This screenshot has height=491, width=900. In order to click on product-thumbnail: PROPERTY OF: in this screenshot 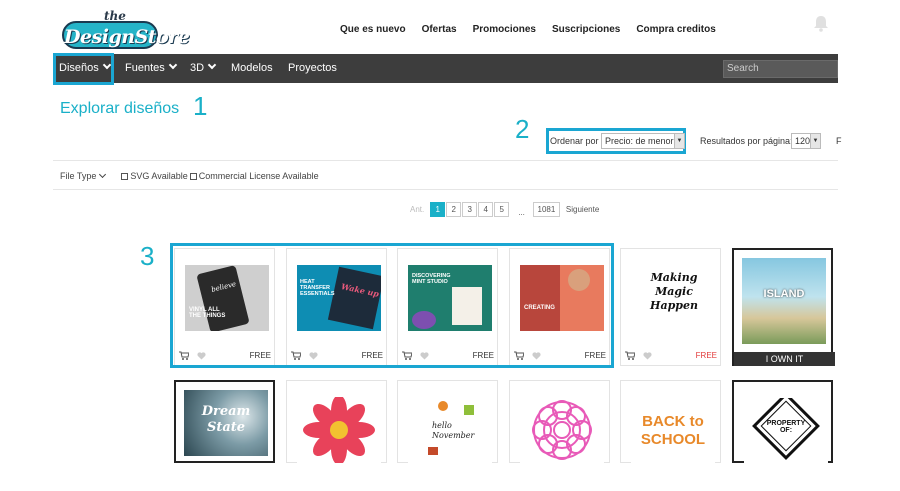, I will do `click(786, 431)`.